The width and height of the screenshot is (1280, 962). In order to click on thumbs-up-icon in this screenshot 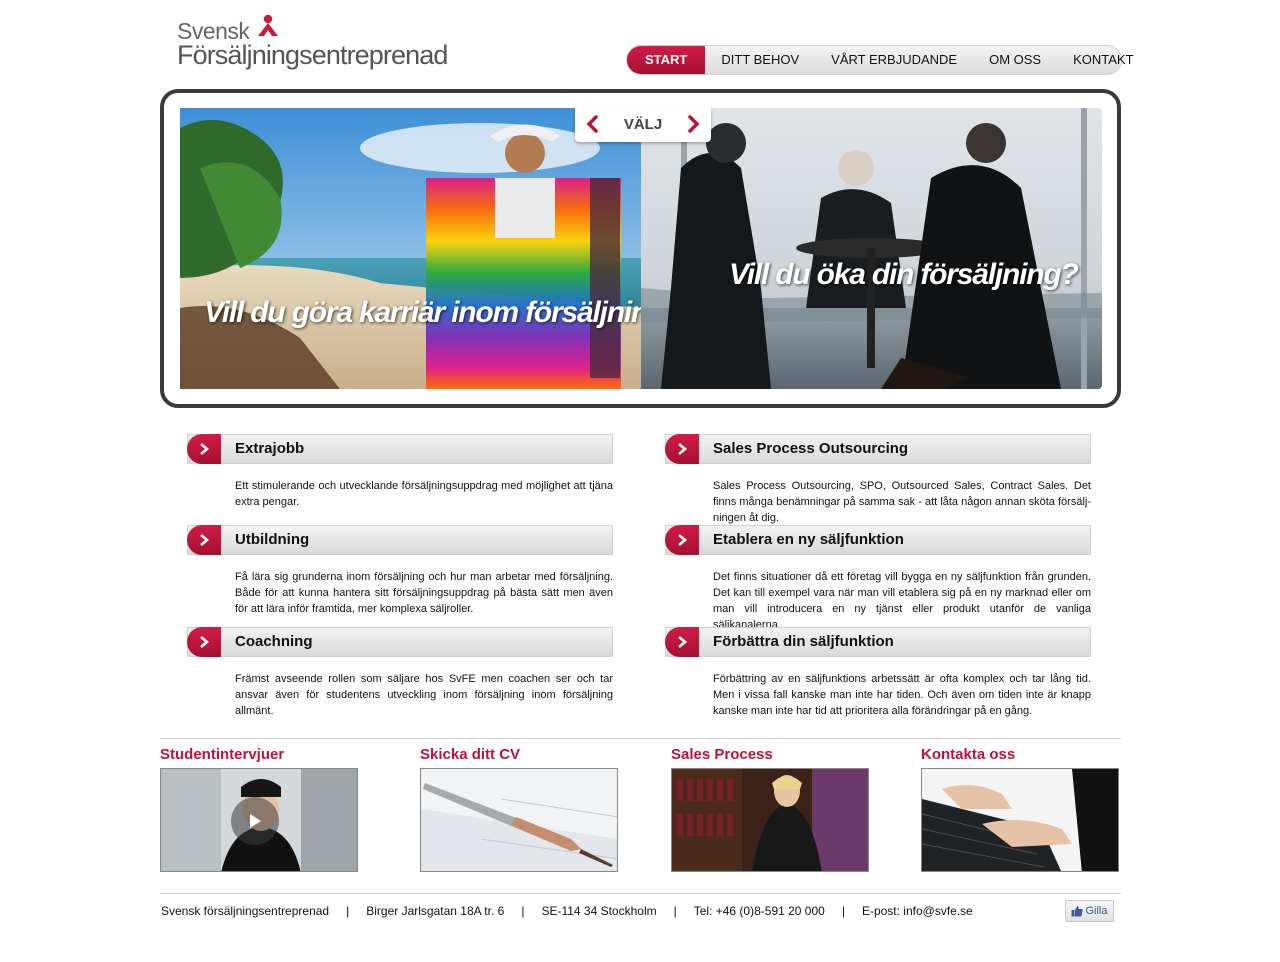, I will do `click(1077, 911)`.